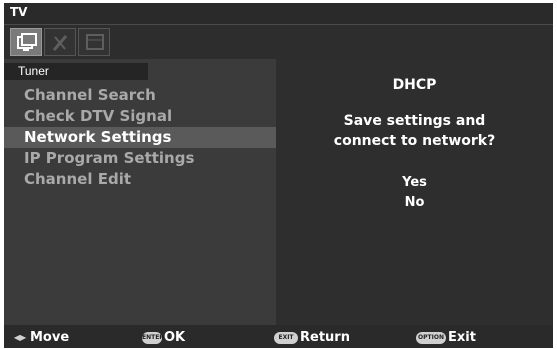  I want to click on move-key-icon: ◀▶, so click(20, 337).